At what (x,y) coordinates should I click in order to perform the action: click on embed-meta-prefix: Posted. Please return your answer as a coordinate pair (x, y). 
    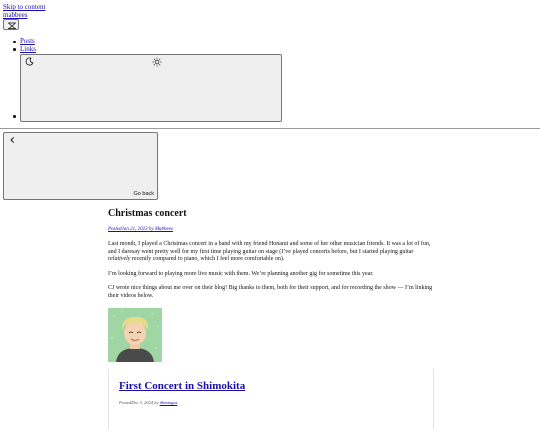
    Looking at the image, I should click on (125, 402).